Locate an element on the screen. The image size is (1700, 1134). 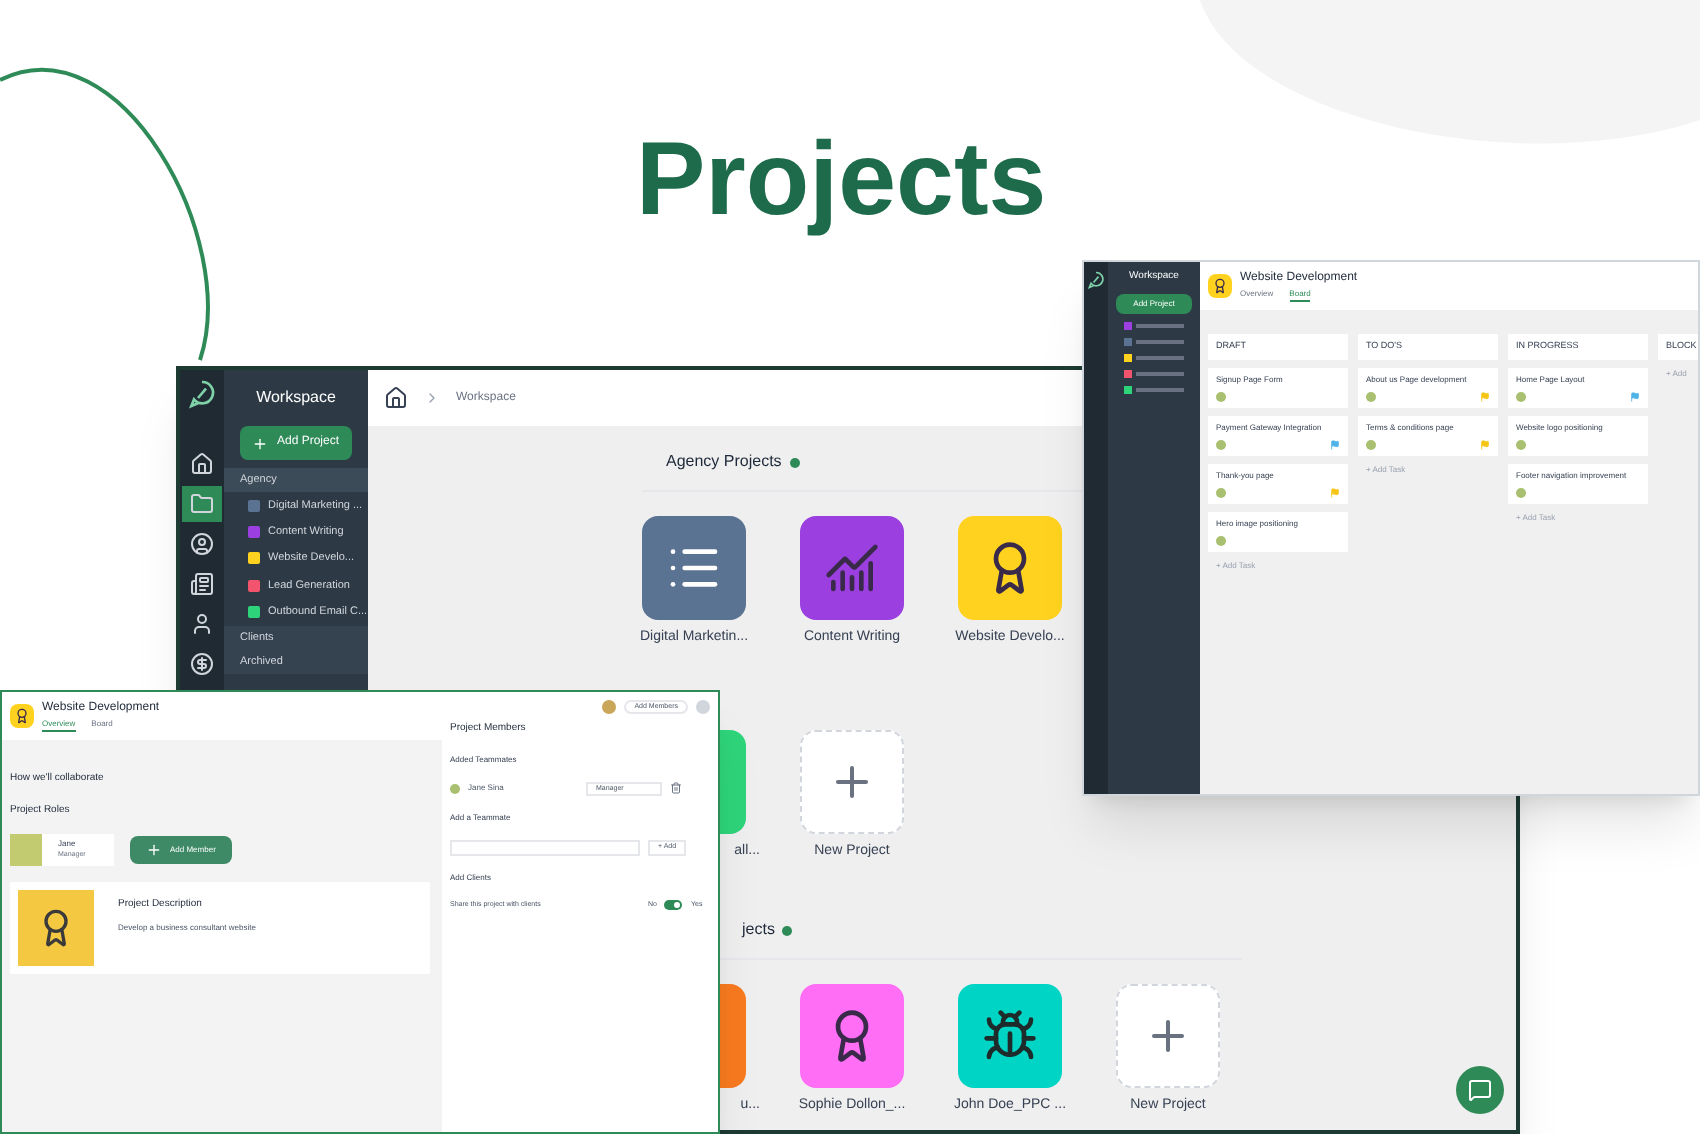
member-avatar is located at coordinates (455, 788).